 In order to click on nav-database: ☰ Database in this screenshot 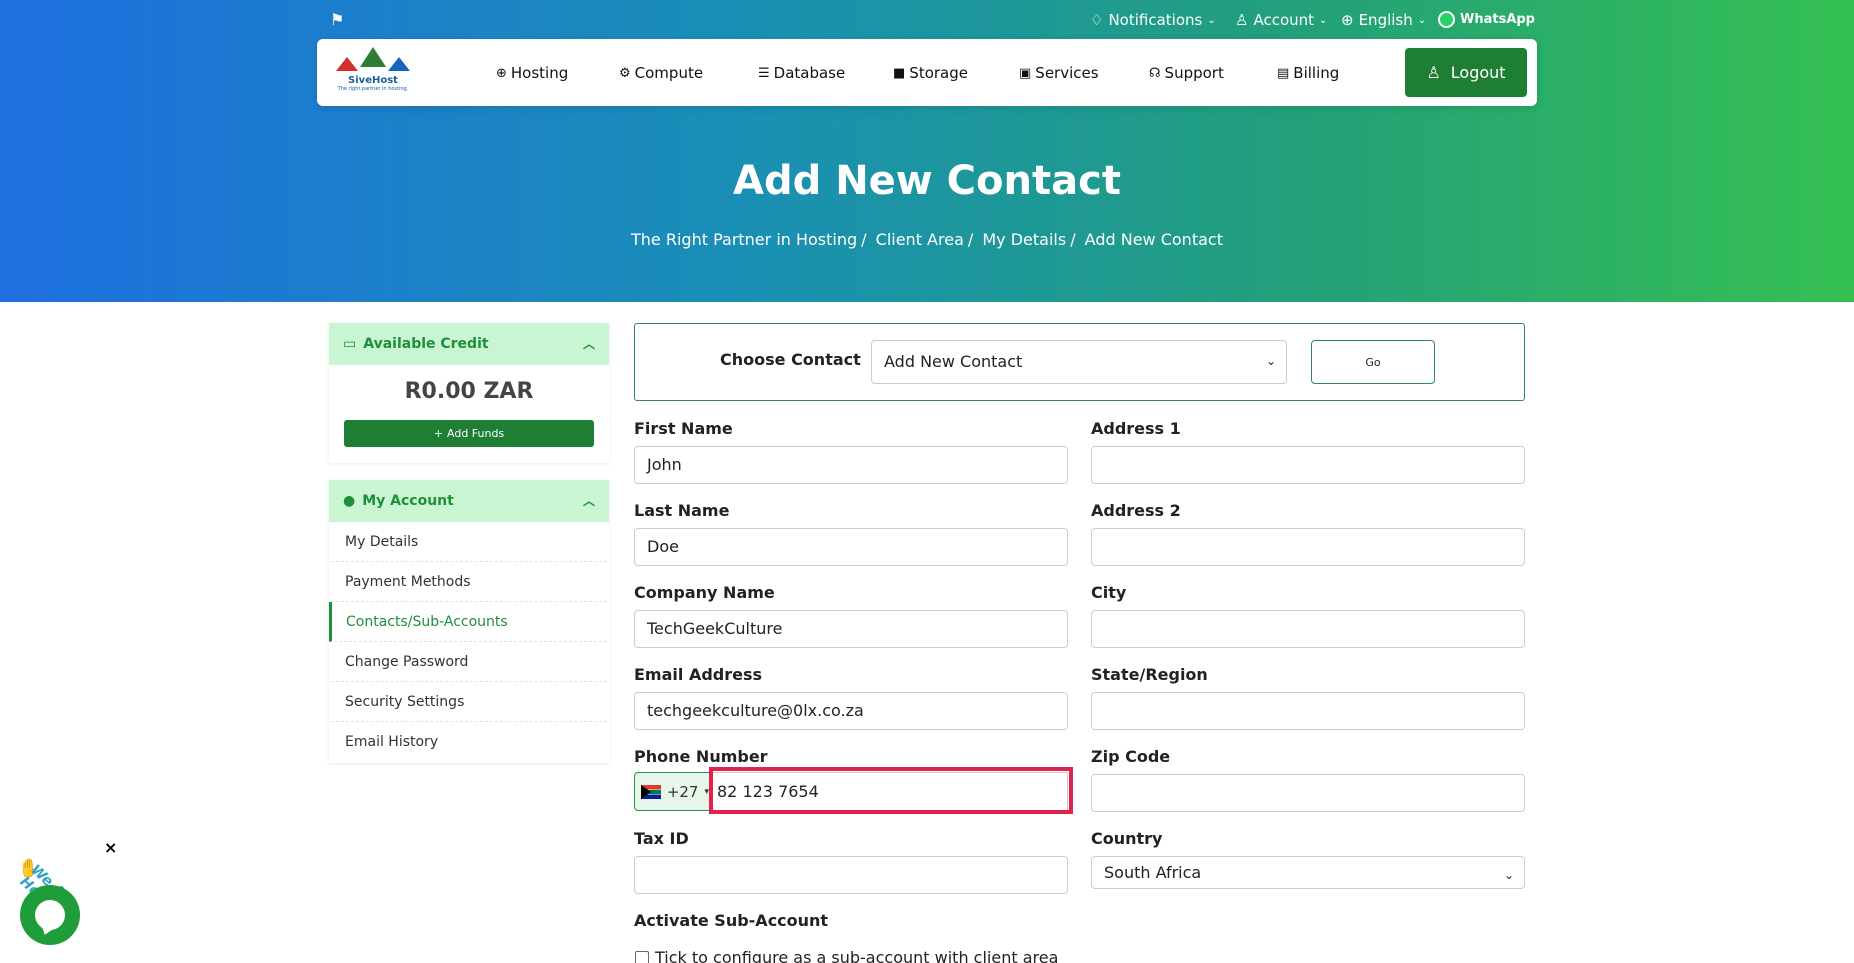, I will do `click(801, 73)`.